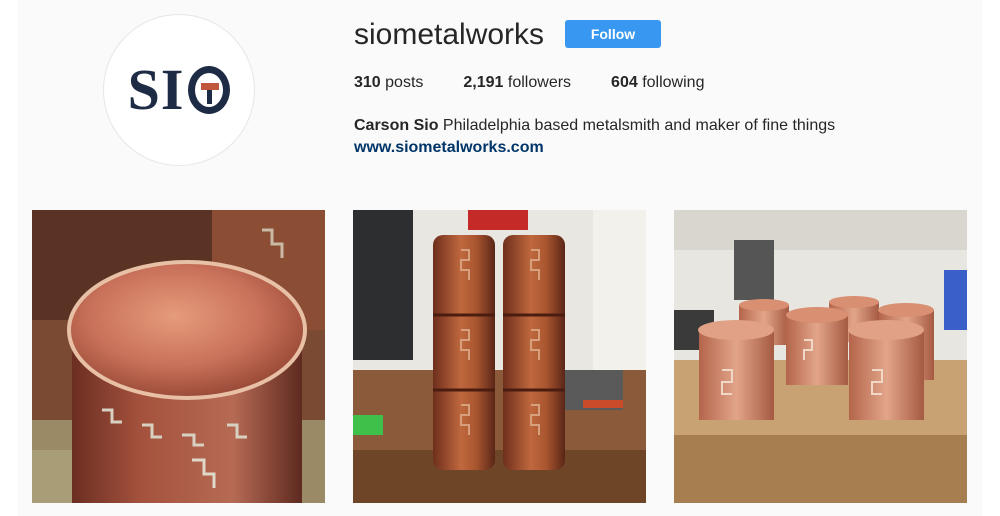  Describe the element at coordinates (449, 34) in the screenshot. I see `profile-username: siometalworks` at that location.